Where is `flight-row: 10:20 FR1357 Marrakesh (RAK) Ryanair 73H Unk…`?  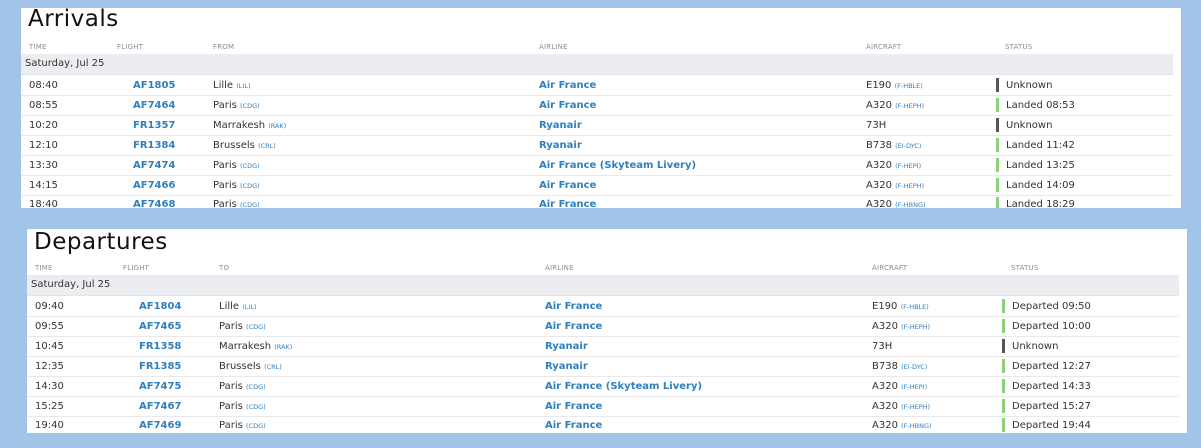 flight-row: 10:20 FR1357 Marrakesh (RAK) Ryanair 73H Unk… is located at coordinates (597, 125).